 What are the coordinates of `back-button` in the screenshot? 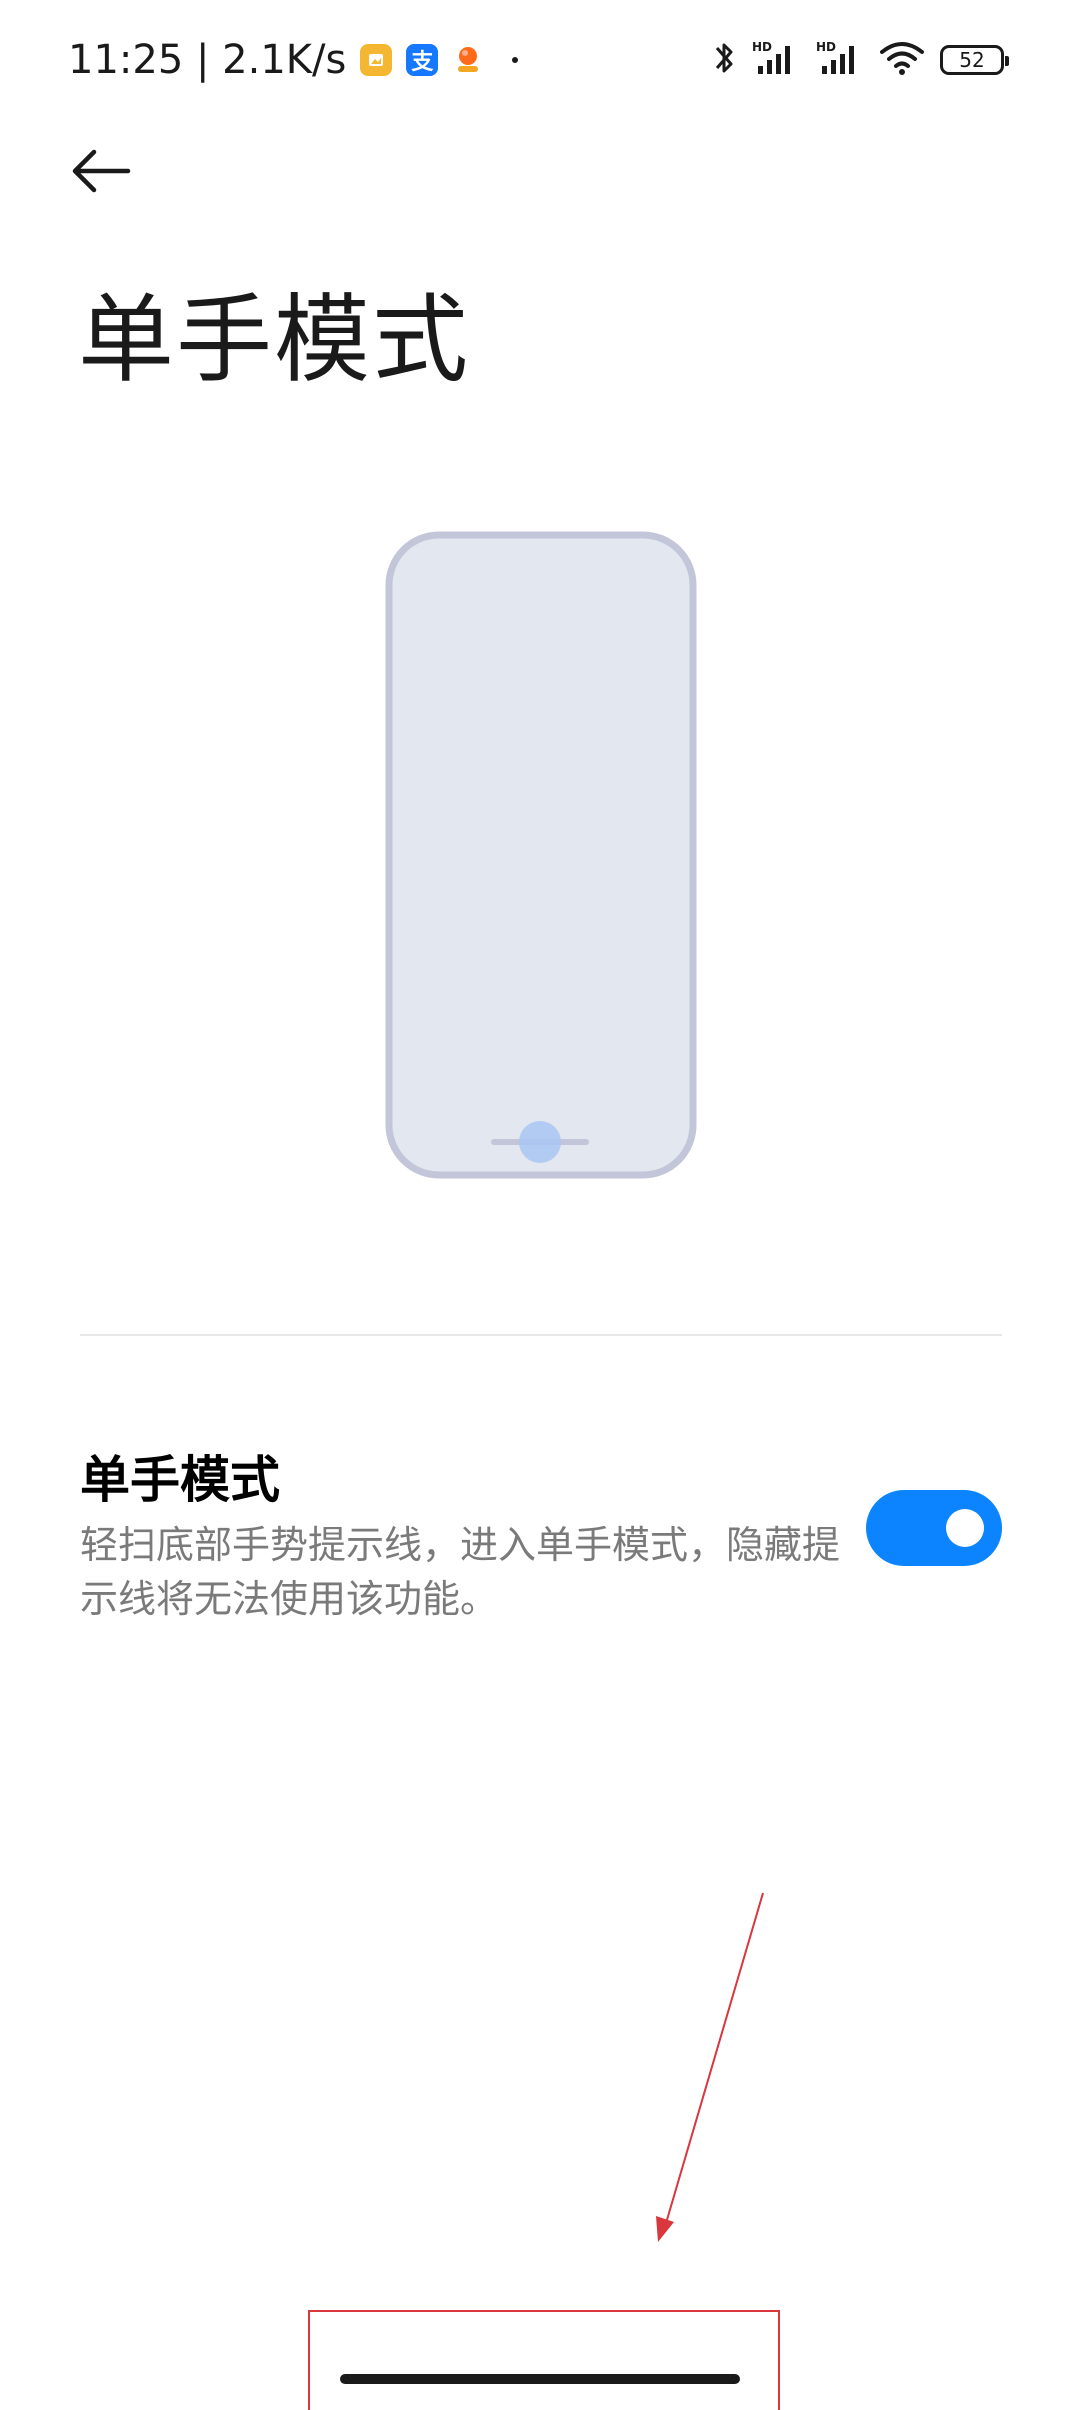 It's located at (110, 171).